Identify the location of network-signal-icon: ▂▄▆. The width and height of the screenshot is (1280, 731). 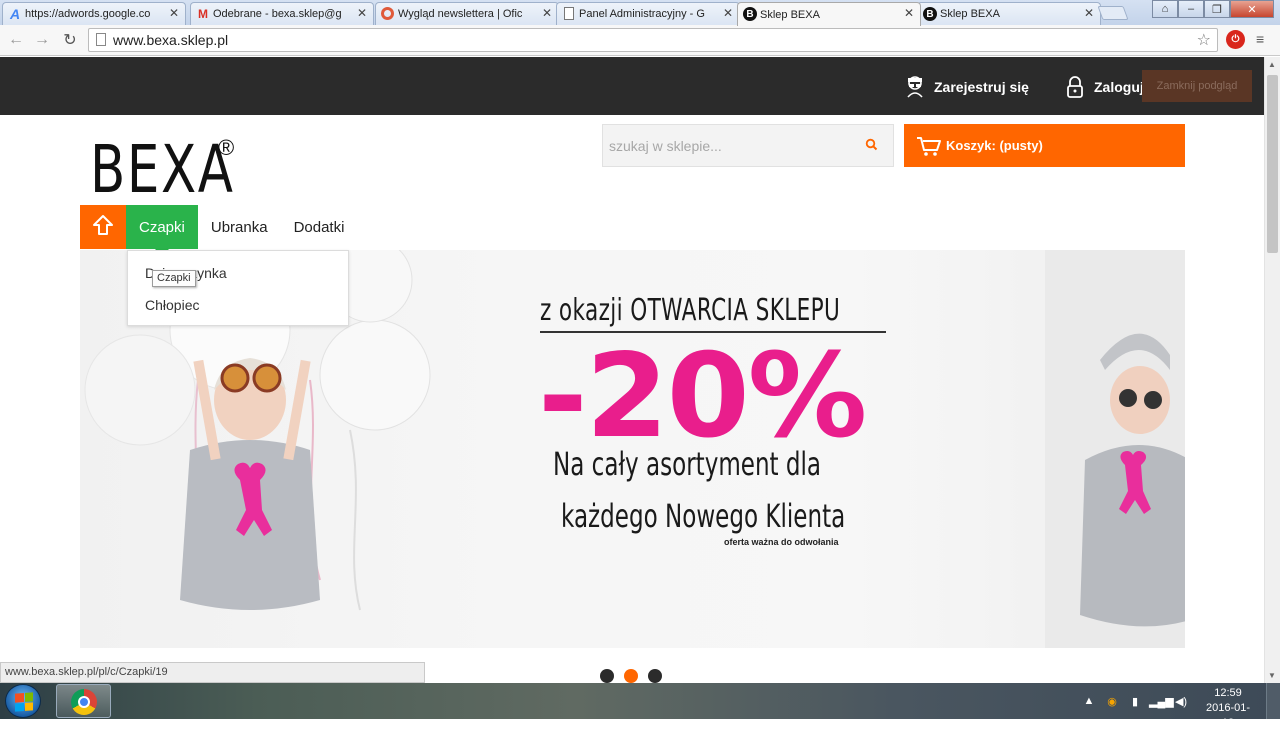
(1161, 701).